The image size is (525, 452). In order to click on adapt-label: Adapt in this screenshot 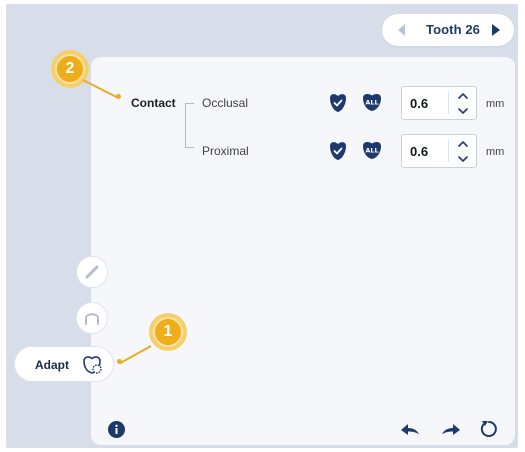, I will do `click(52, 365)`.